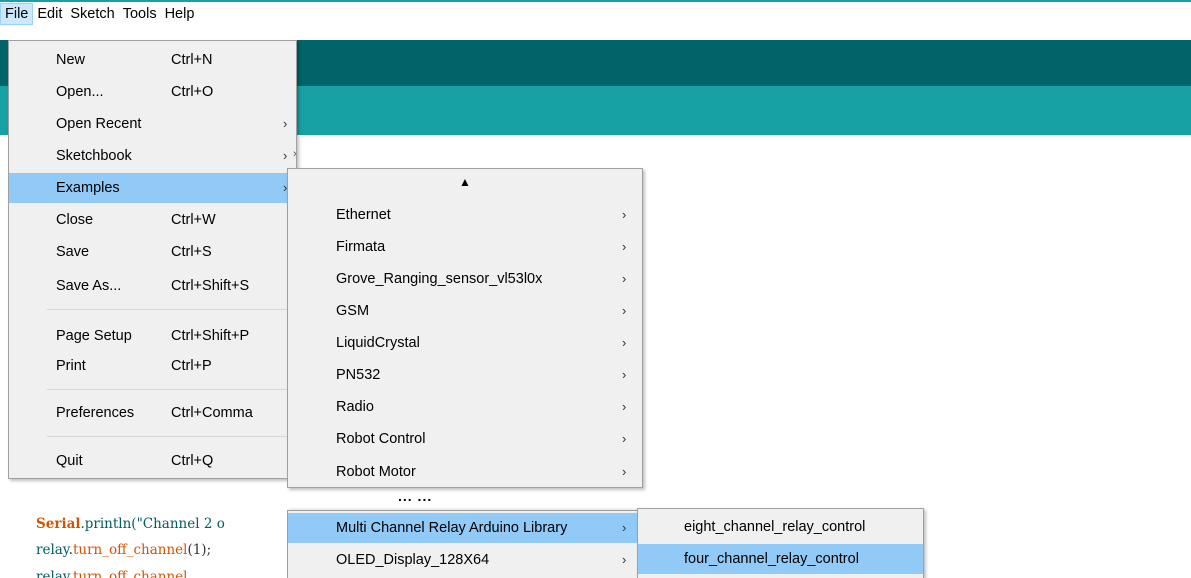  What do you see at coordinates (465, 407) in the screenshot?
I see `example-radio: Radio ›` at bounding box center [465, 407].